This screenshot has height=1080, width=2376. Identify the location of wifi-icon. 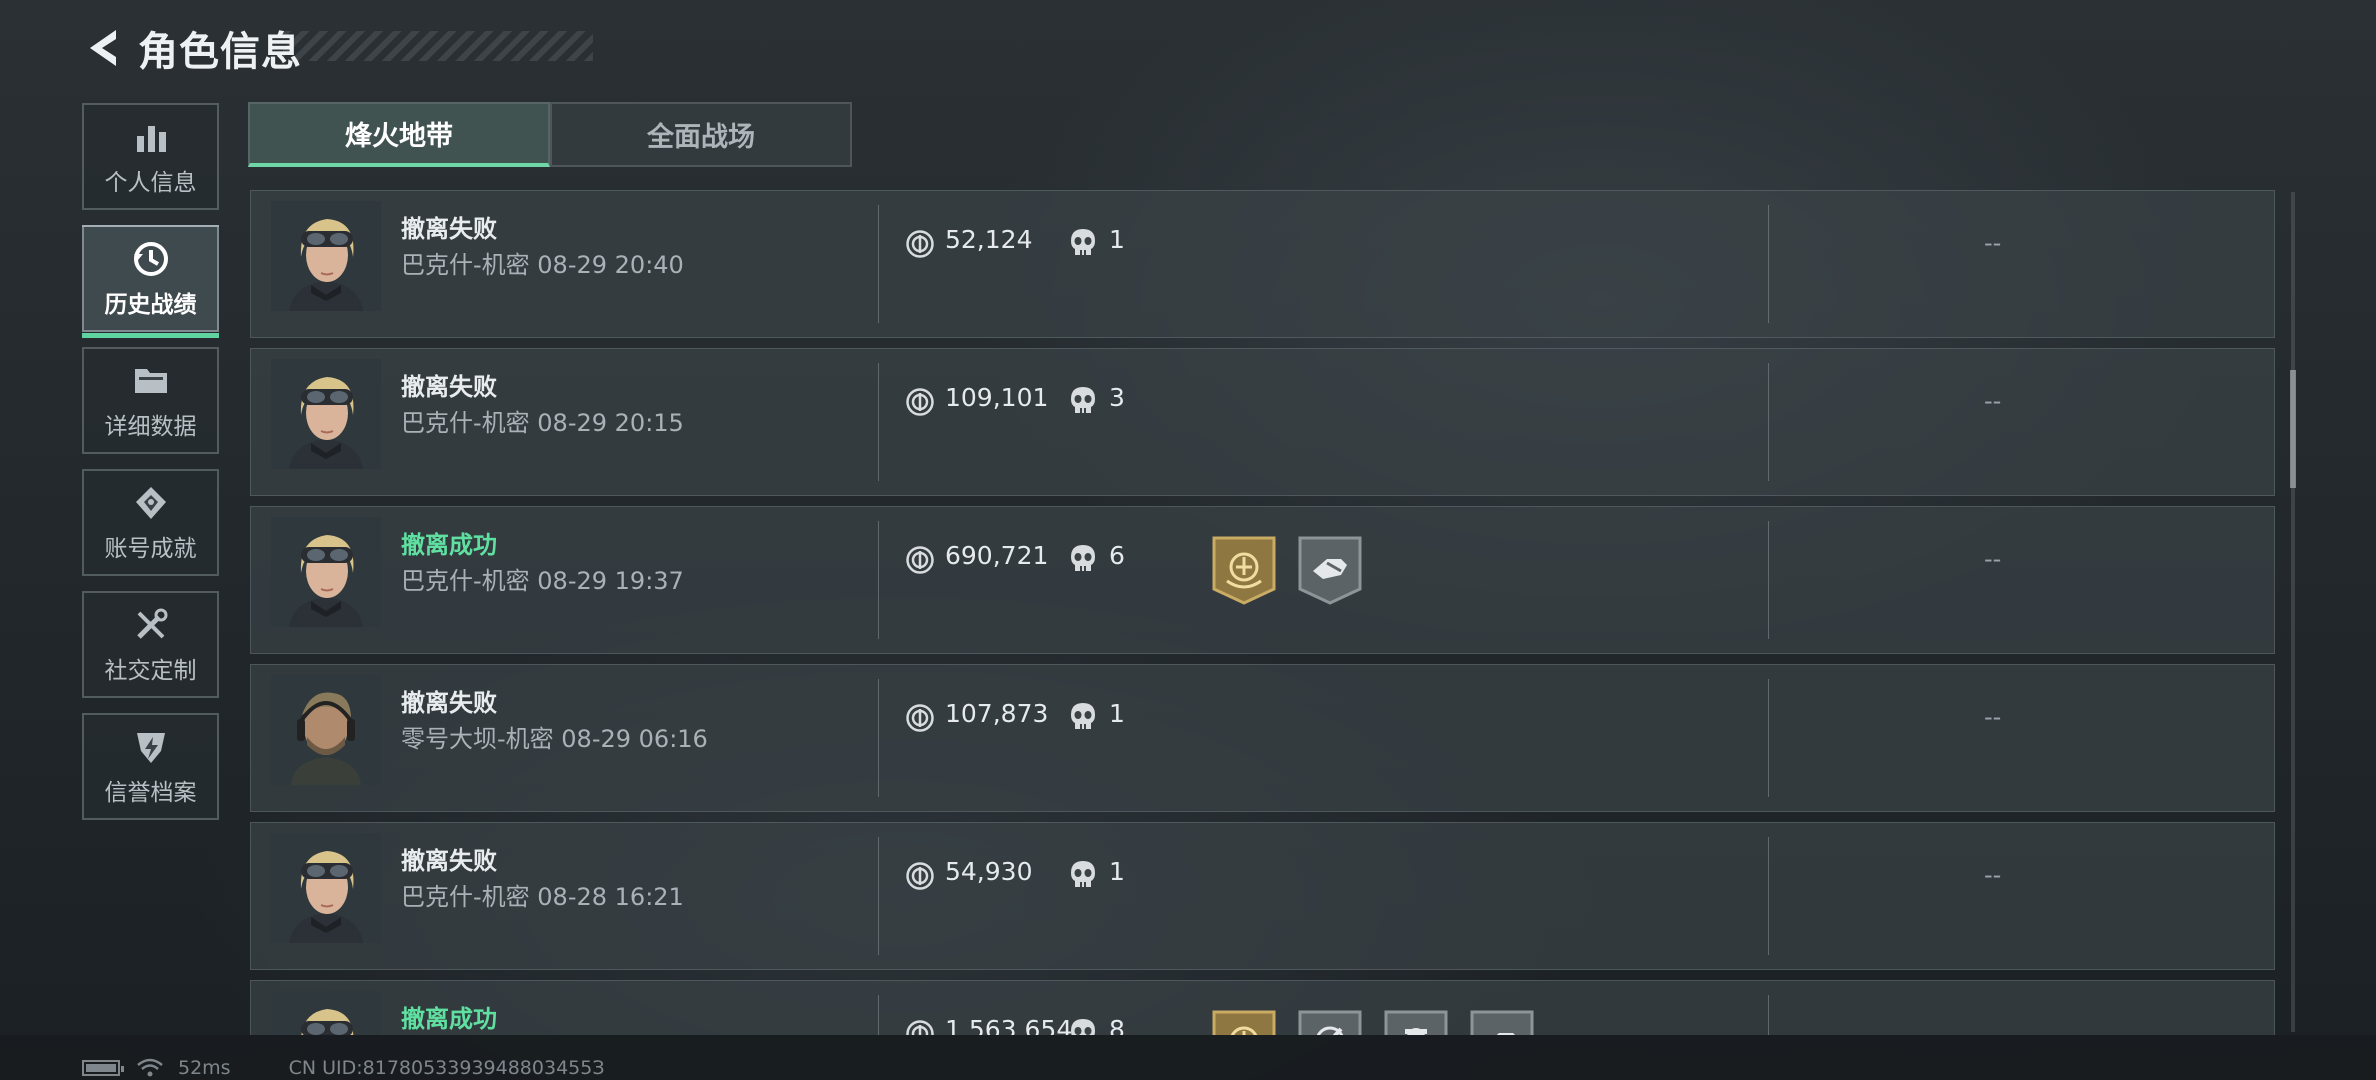
(150, 1067).